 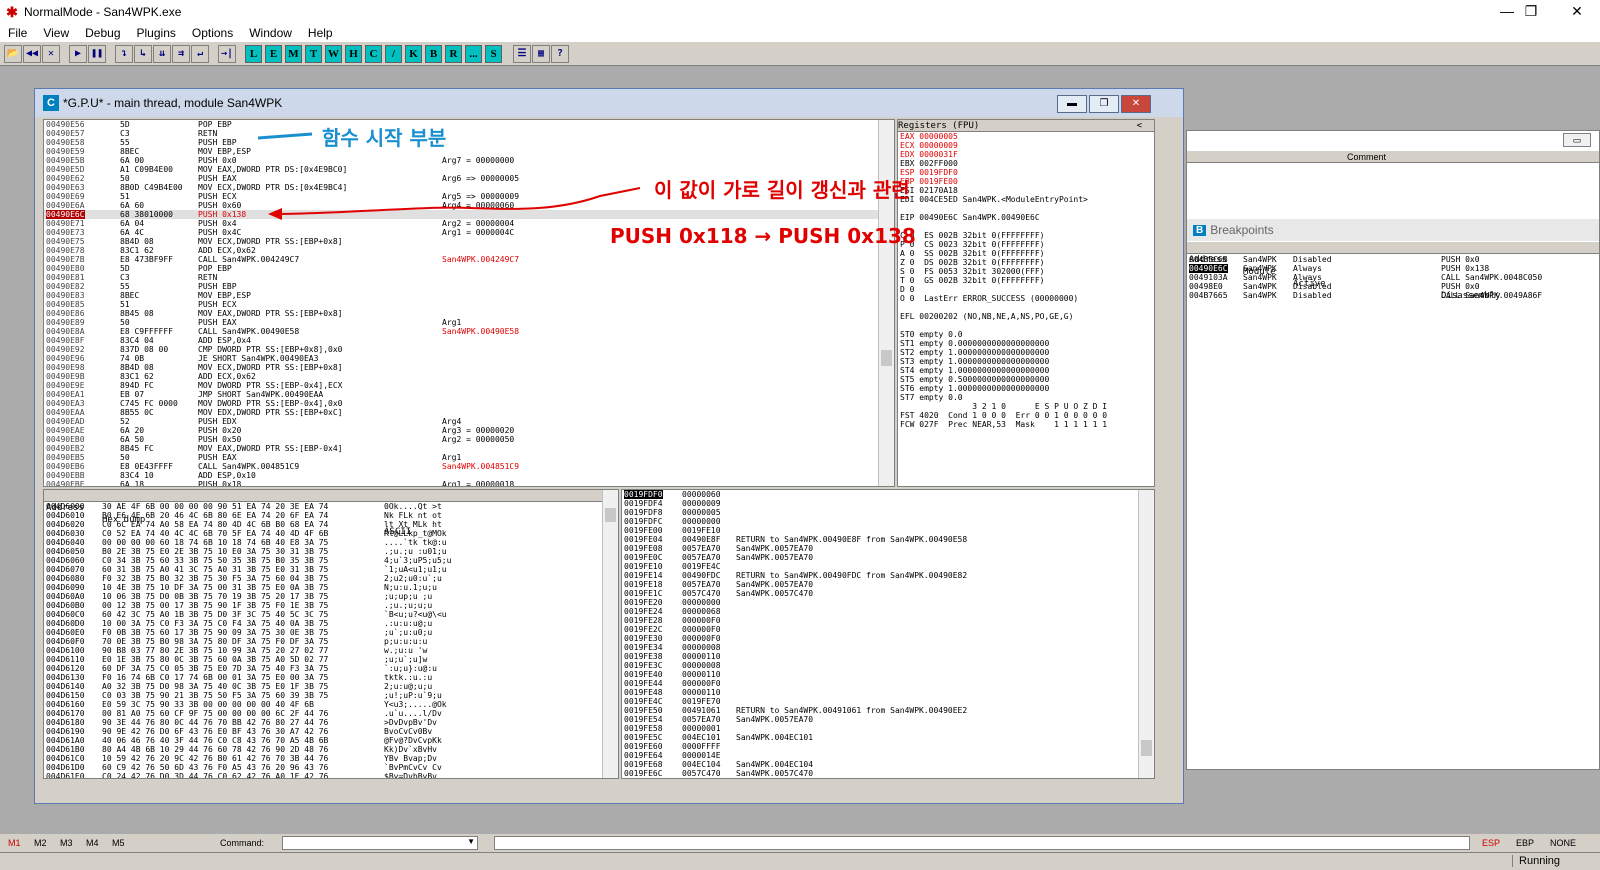 What do you see at coordinates (1533, 843) in the screenshot?
I see `ebp-toggle: EBP` at bounding box center [1533, 843].